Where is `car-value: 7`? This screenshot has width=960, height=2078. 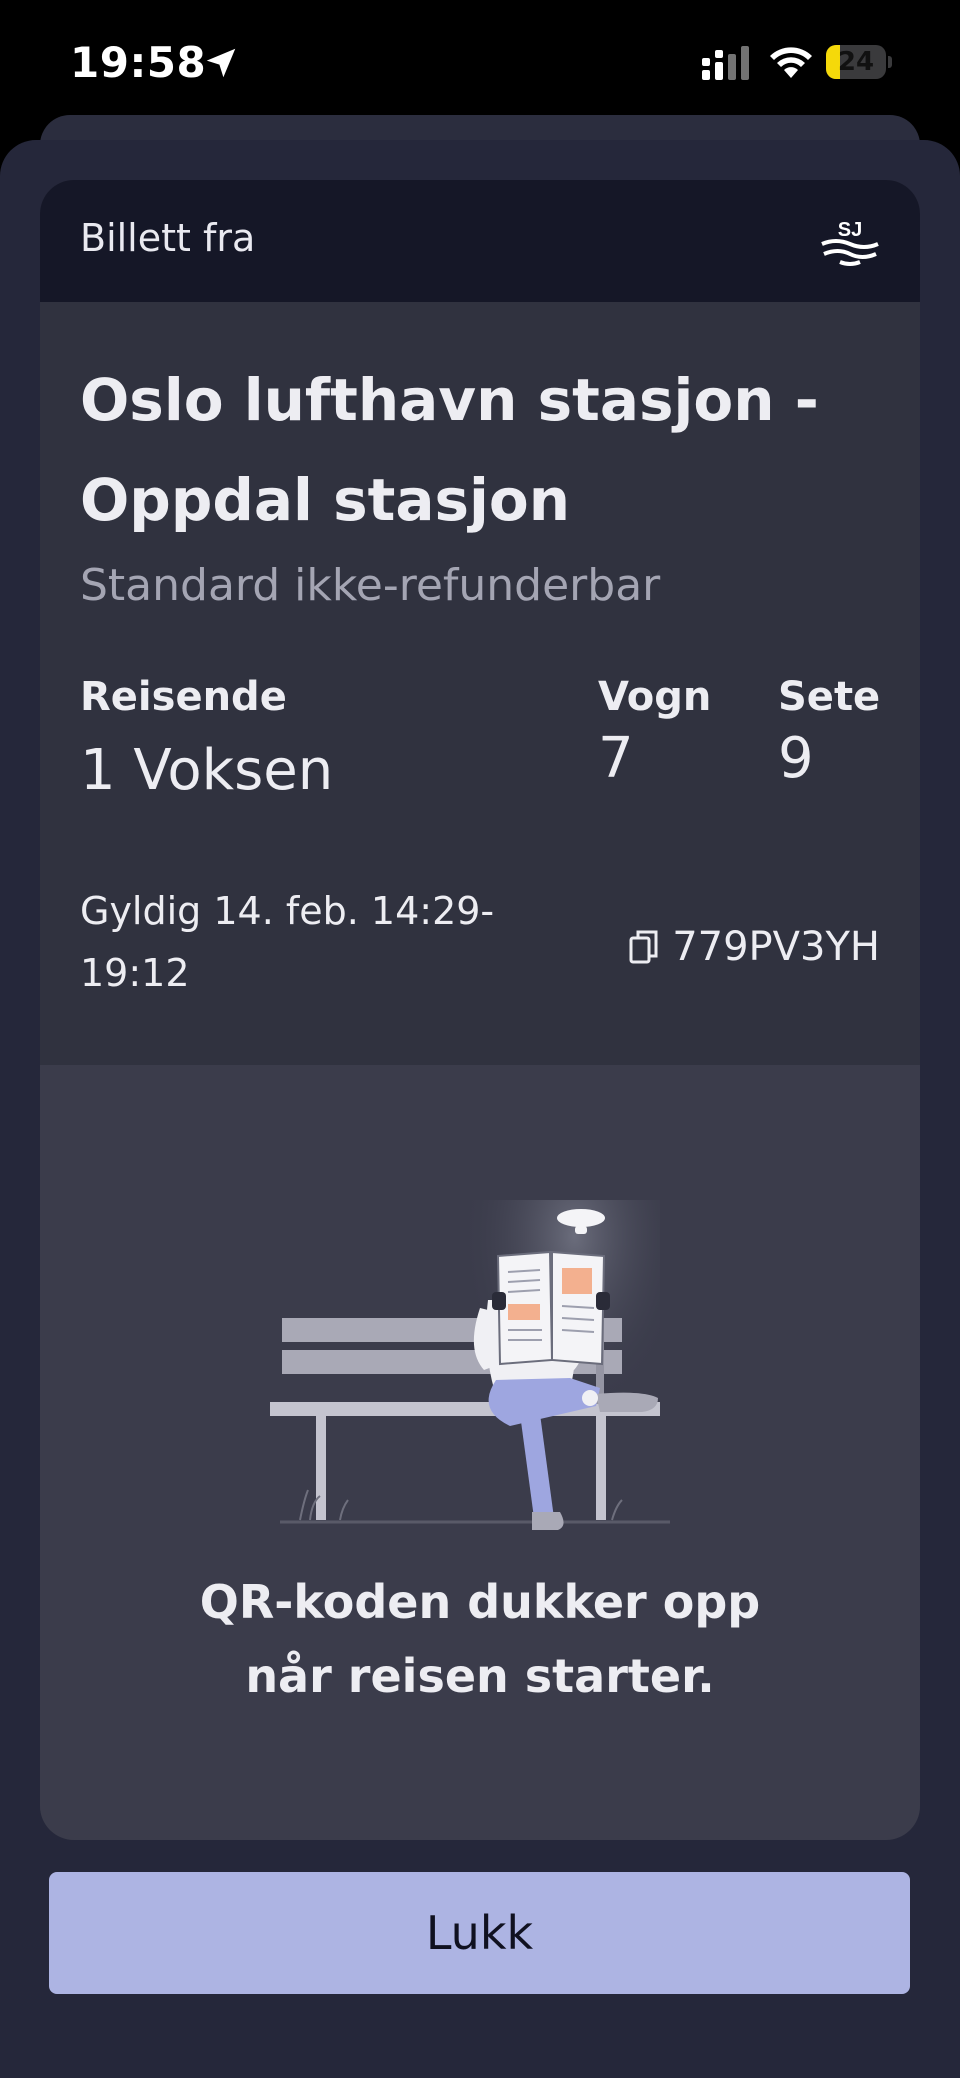
car-value: 7 is located at coordinates (616, 758).